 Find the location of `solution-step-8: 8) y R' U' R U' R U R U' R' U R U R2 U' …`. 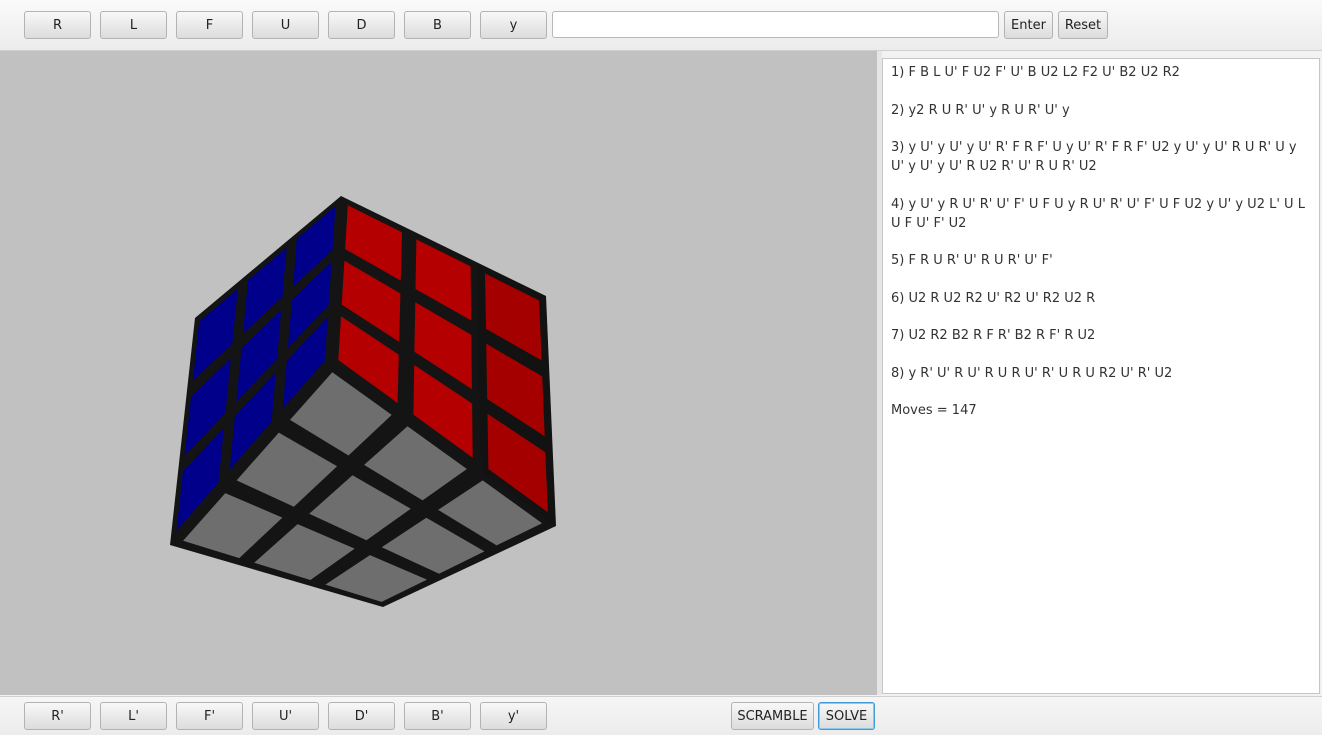

solution-step-8: 8) y R' U' R U' R U R U' R' U R U R2 U' … is located at coordinates (1032, 373).